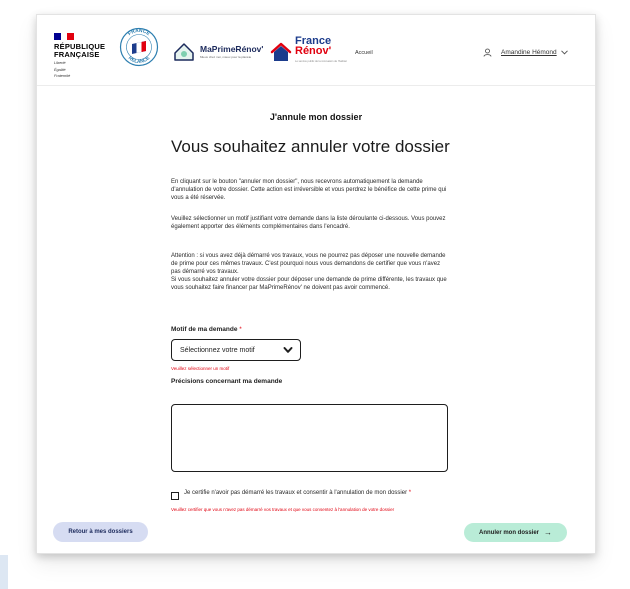  I want to click on marianne-flag-icon, so click(64, 36).